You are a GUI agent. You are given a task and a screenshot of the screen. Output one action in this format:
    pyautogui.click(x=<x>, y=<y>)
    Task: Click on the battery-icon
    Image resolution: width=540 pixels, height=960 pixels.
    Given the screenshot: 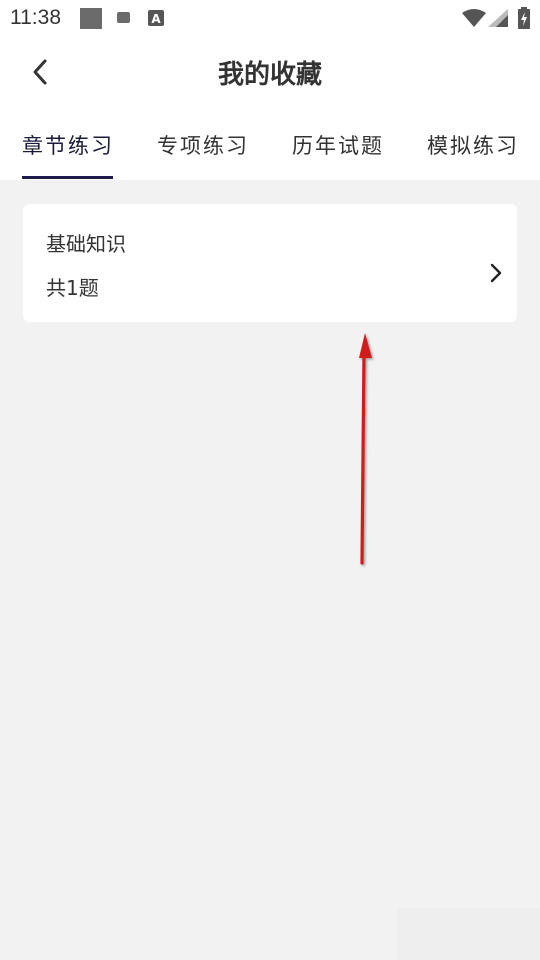 What is the action you would take?
    pyautogui.click(x=524, y=18)
    